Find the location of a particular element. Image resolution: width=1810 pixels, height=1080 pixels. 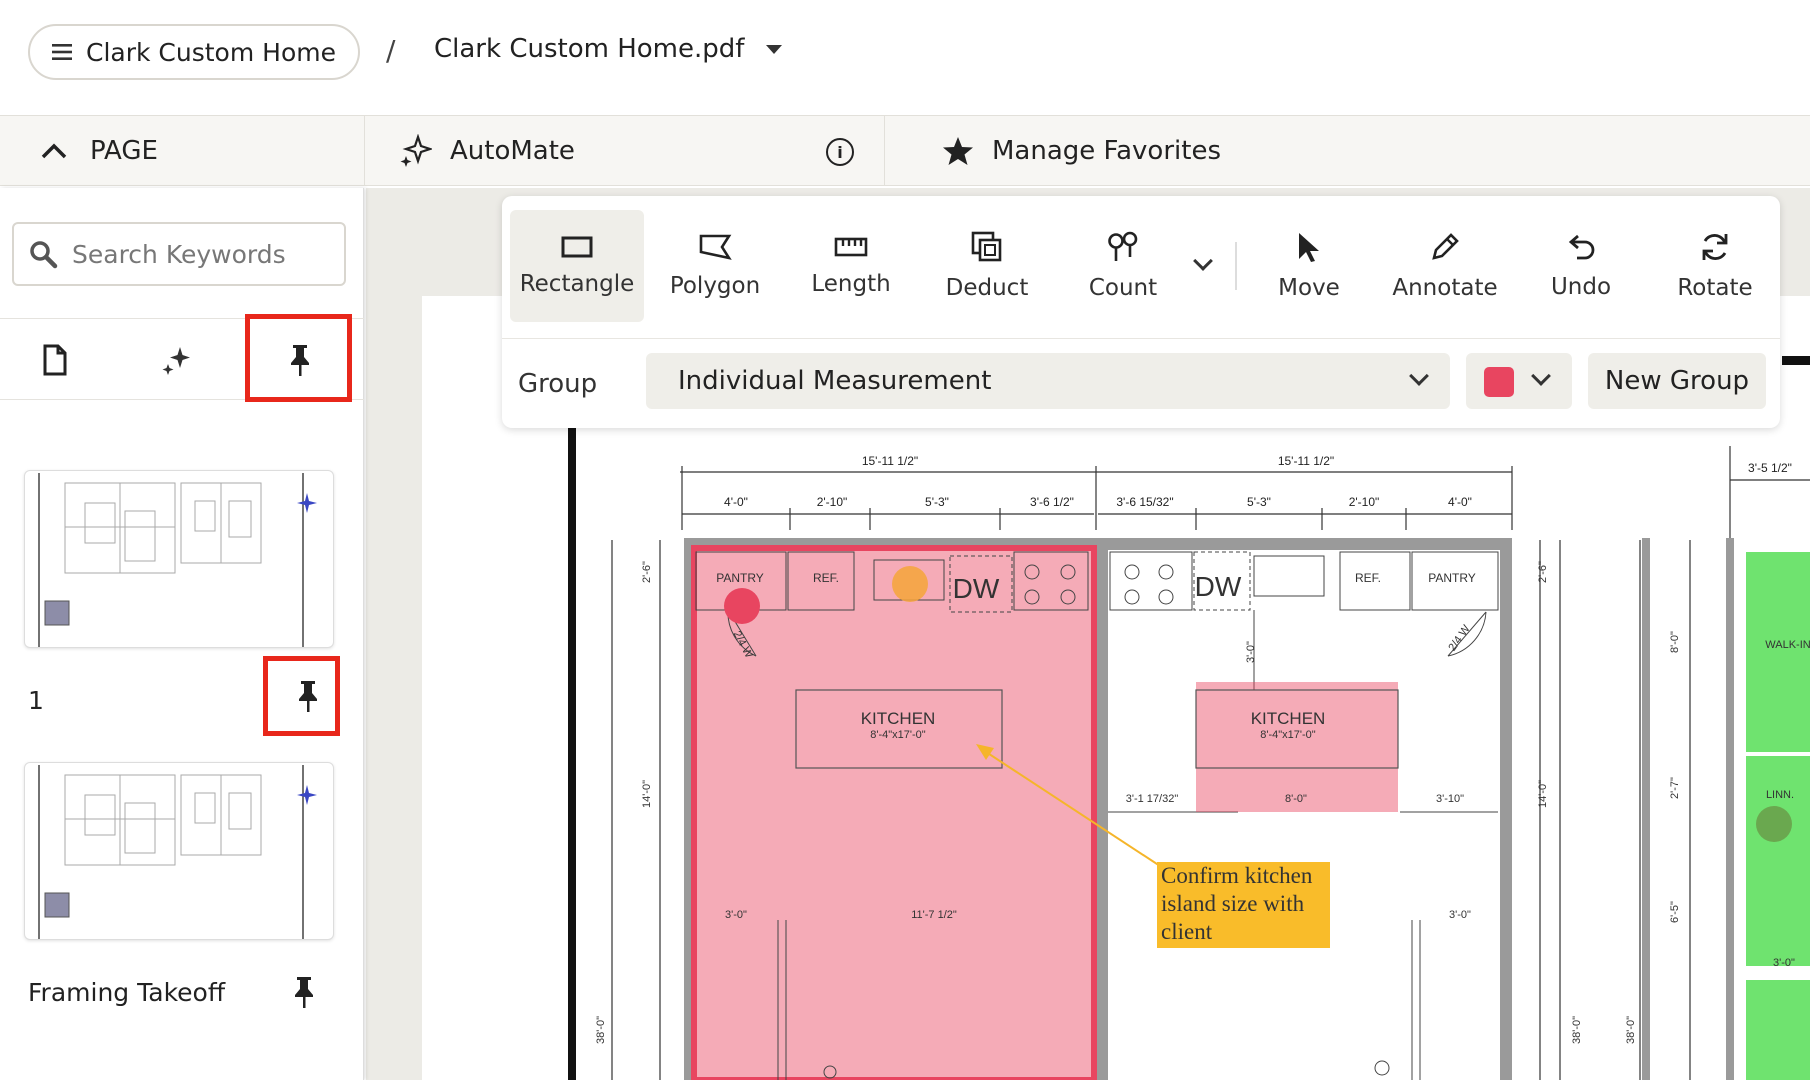

group-row: Group Individual Measurement New Group is located at coordinates (1141, 383).